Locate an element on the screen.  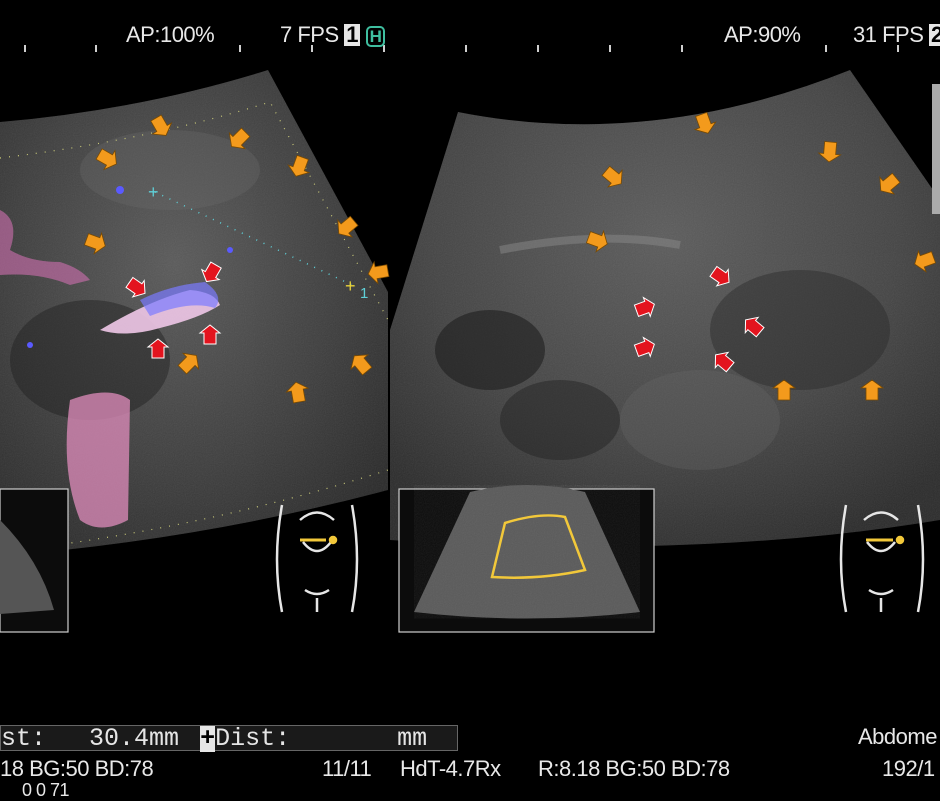
right-frame-count: 192/1 is located at coordinates (908, 768).